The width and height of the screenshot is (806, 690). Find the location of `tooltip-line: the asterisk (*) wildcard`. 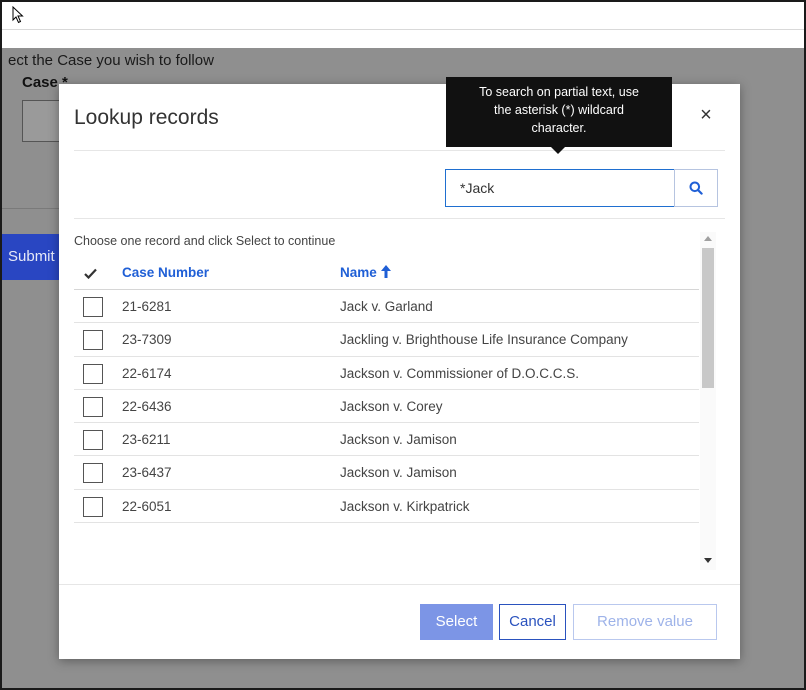

tooltip-line: the asterisk (*) wildcard is located at coordinates (559, 110).